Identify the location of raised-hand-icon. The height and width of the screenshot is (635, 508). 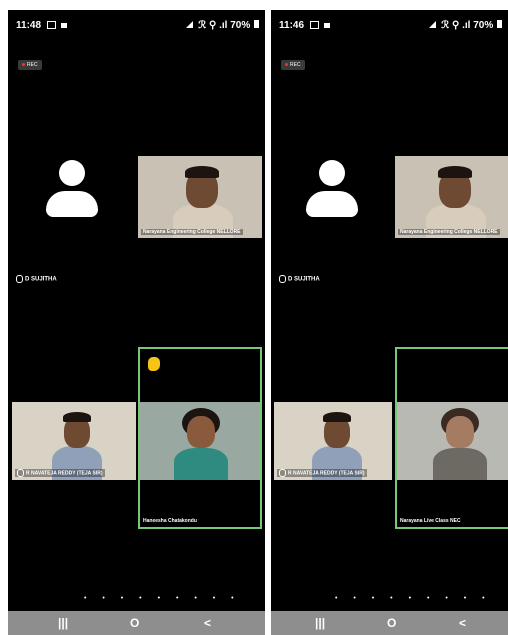
(154, 364).